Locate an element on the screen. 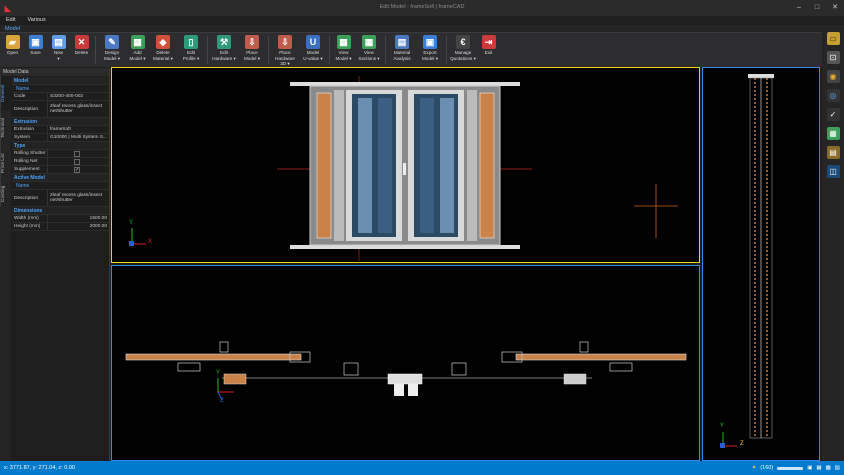 This screenshot has width=844, height=475. lightbulb-icon: ✦ is located at coordinates (754, 468).